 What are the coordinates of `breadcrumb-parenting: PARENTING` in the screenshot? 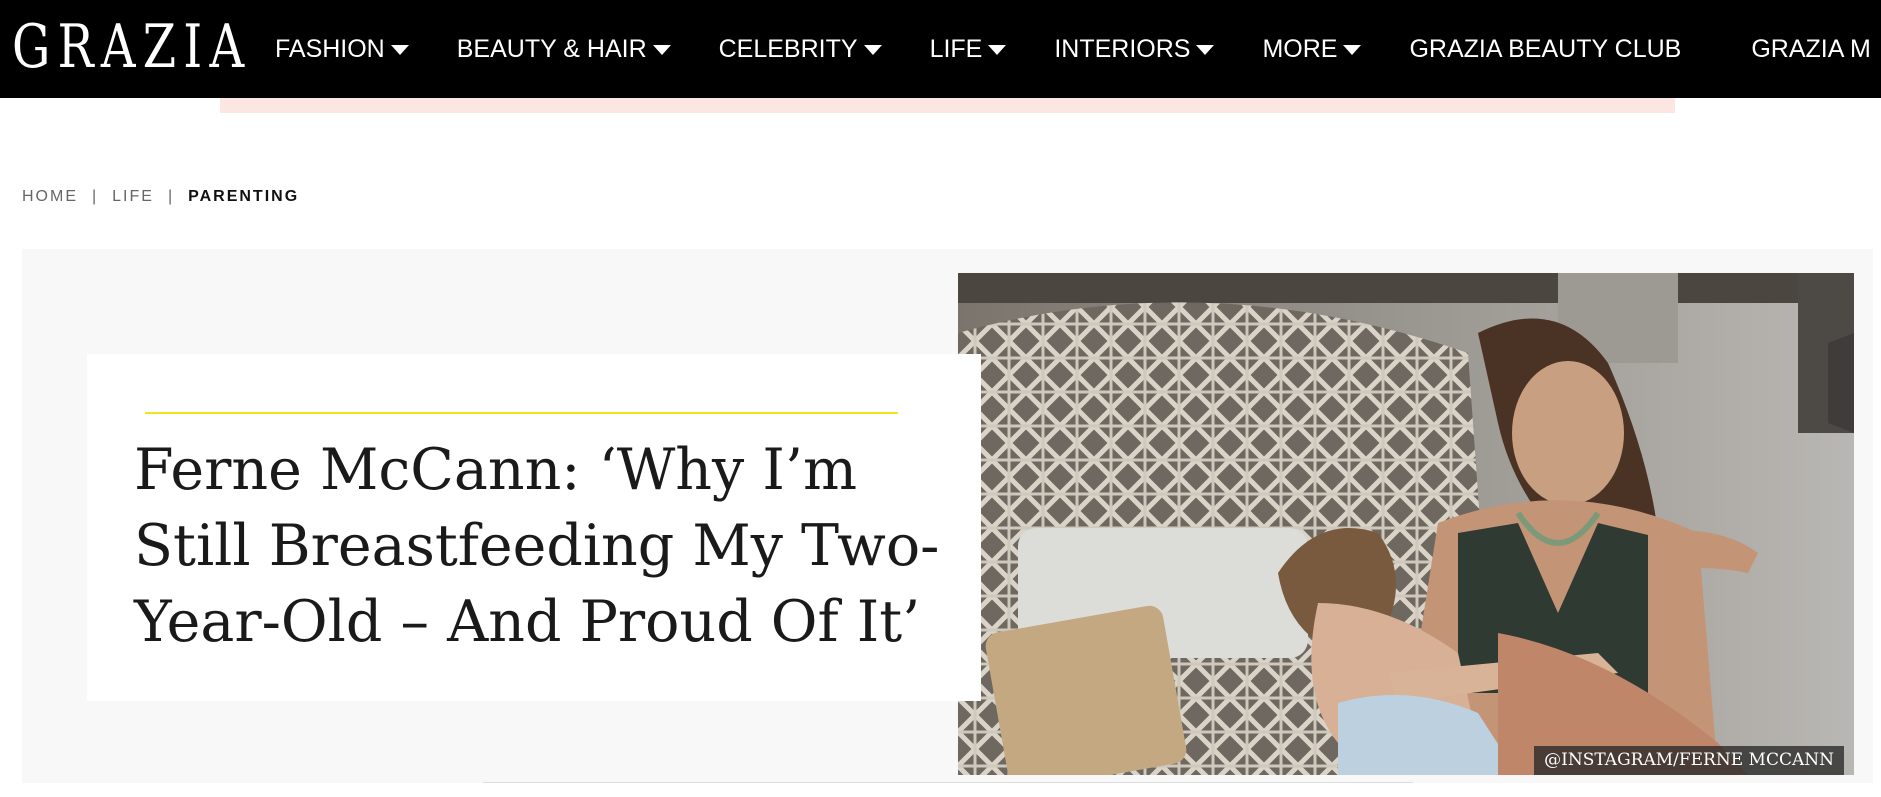 It's located at (243, 197).